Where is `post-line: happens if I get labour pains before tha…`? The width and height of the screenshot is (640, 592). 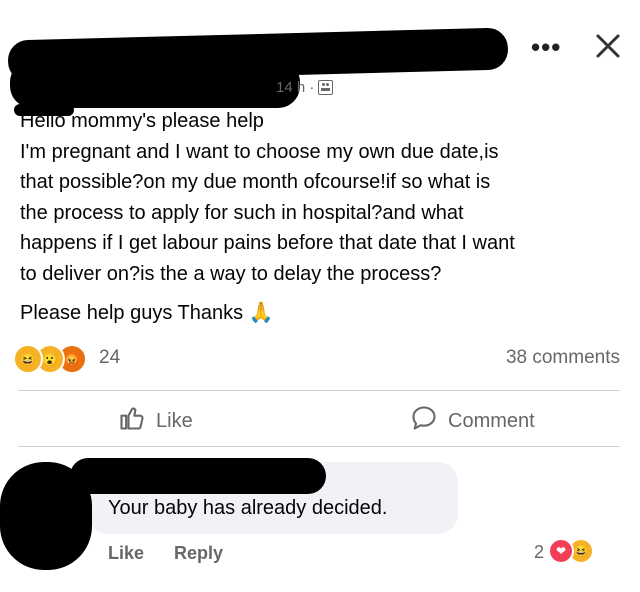
post-line: happens if I get labour pains before tha… is located at coordinates (267, 243).